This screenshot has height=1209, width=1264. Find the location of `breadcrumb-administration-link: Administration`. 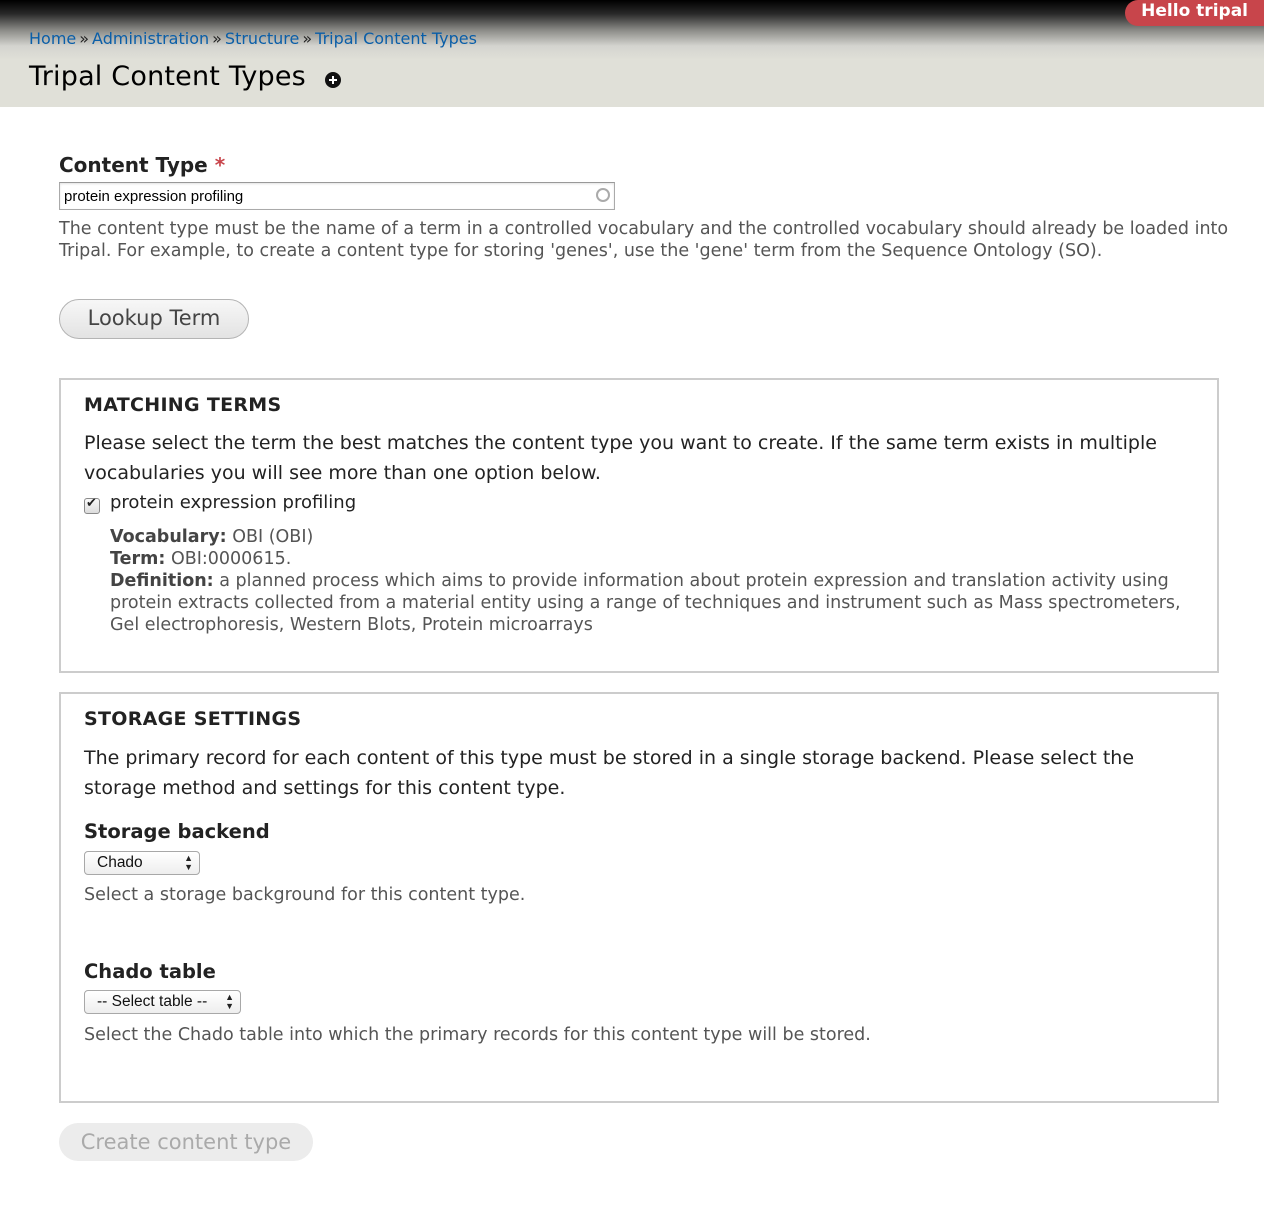

breadcrumb-administration-link: Administration is located at coordinates (150, 38).